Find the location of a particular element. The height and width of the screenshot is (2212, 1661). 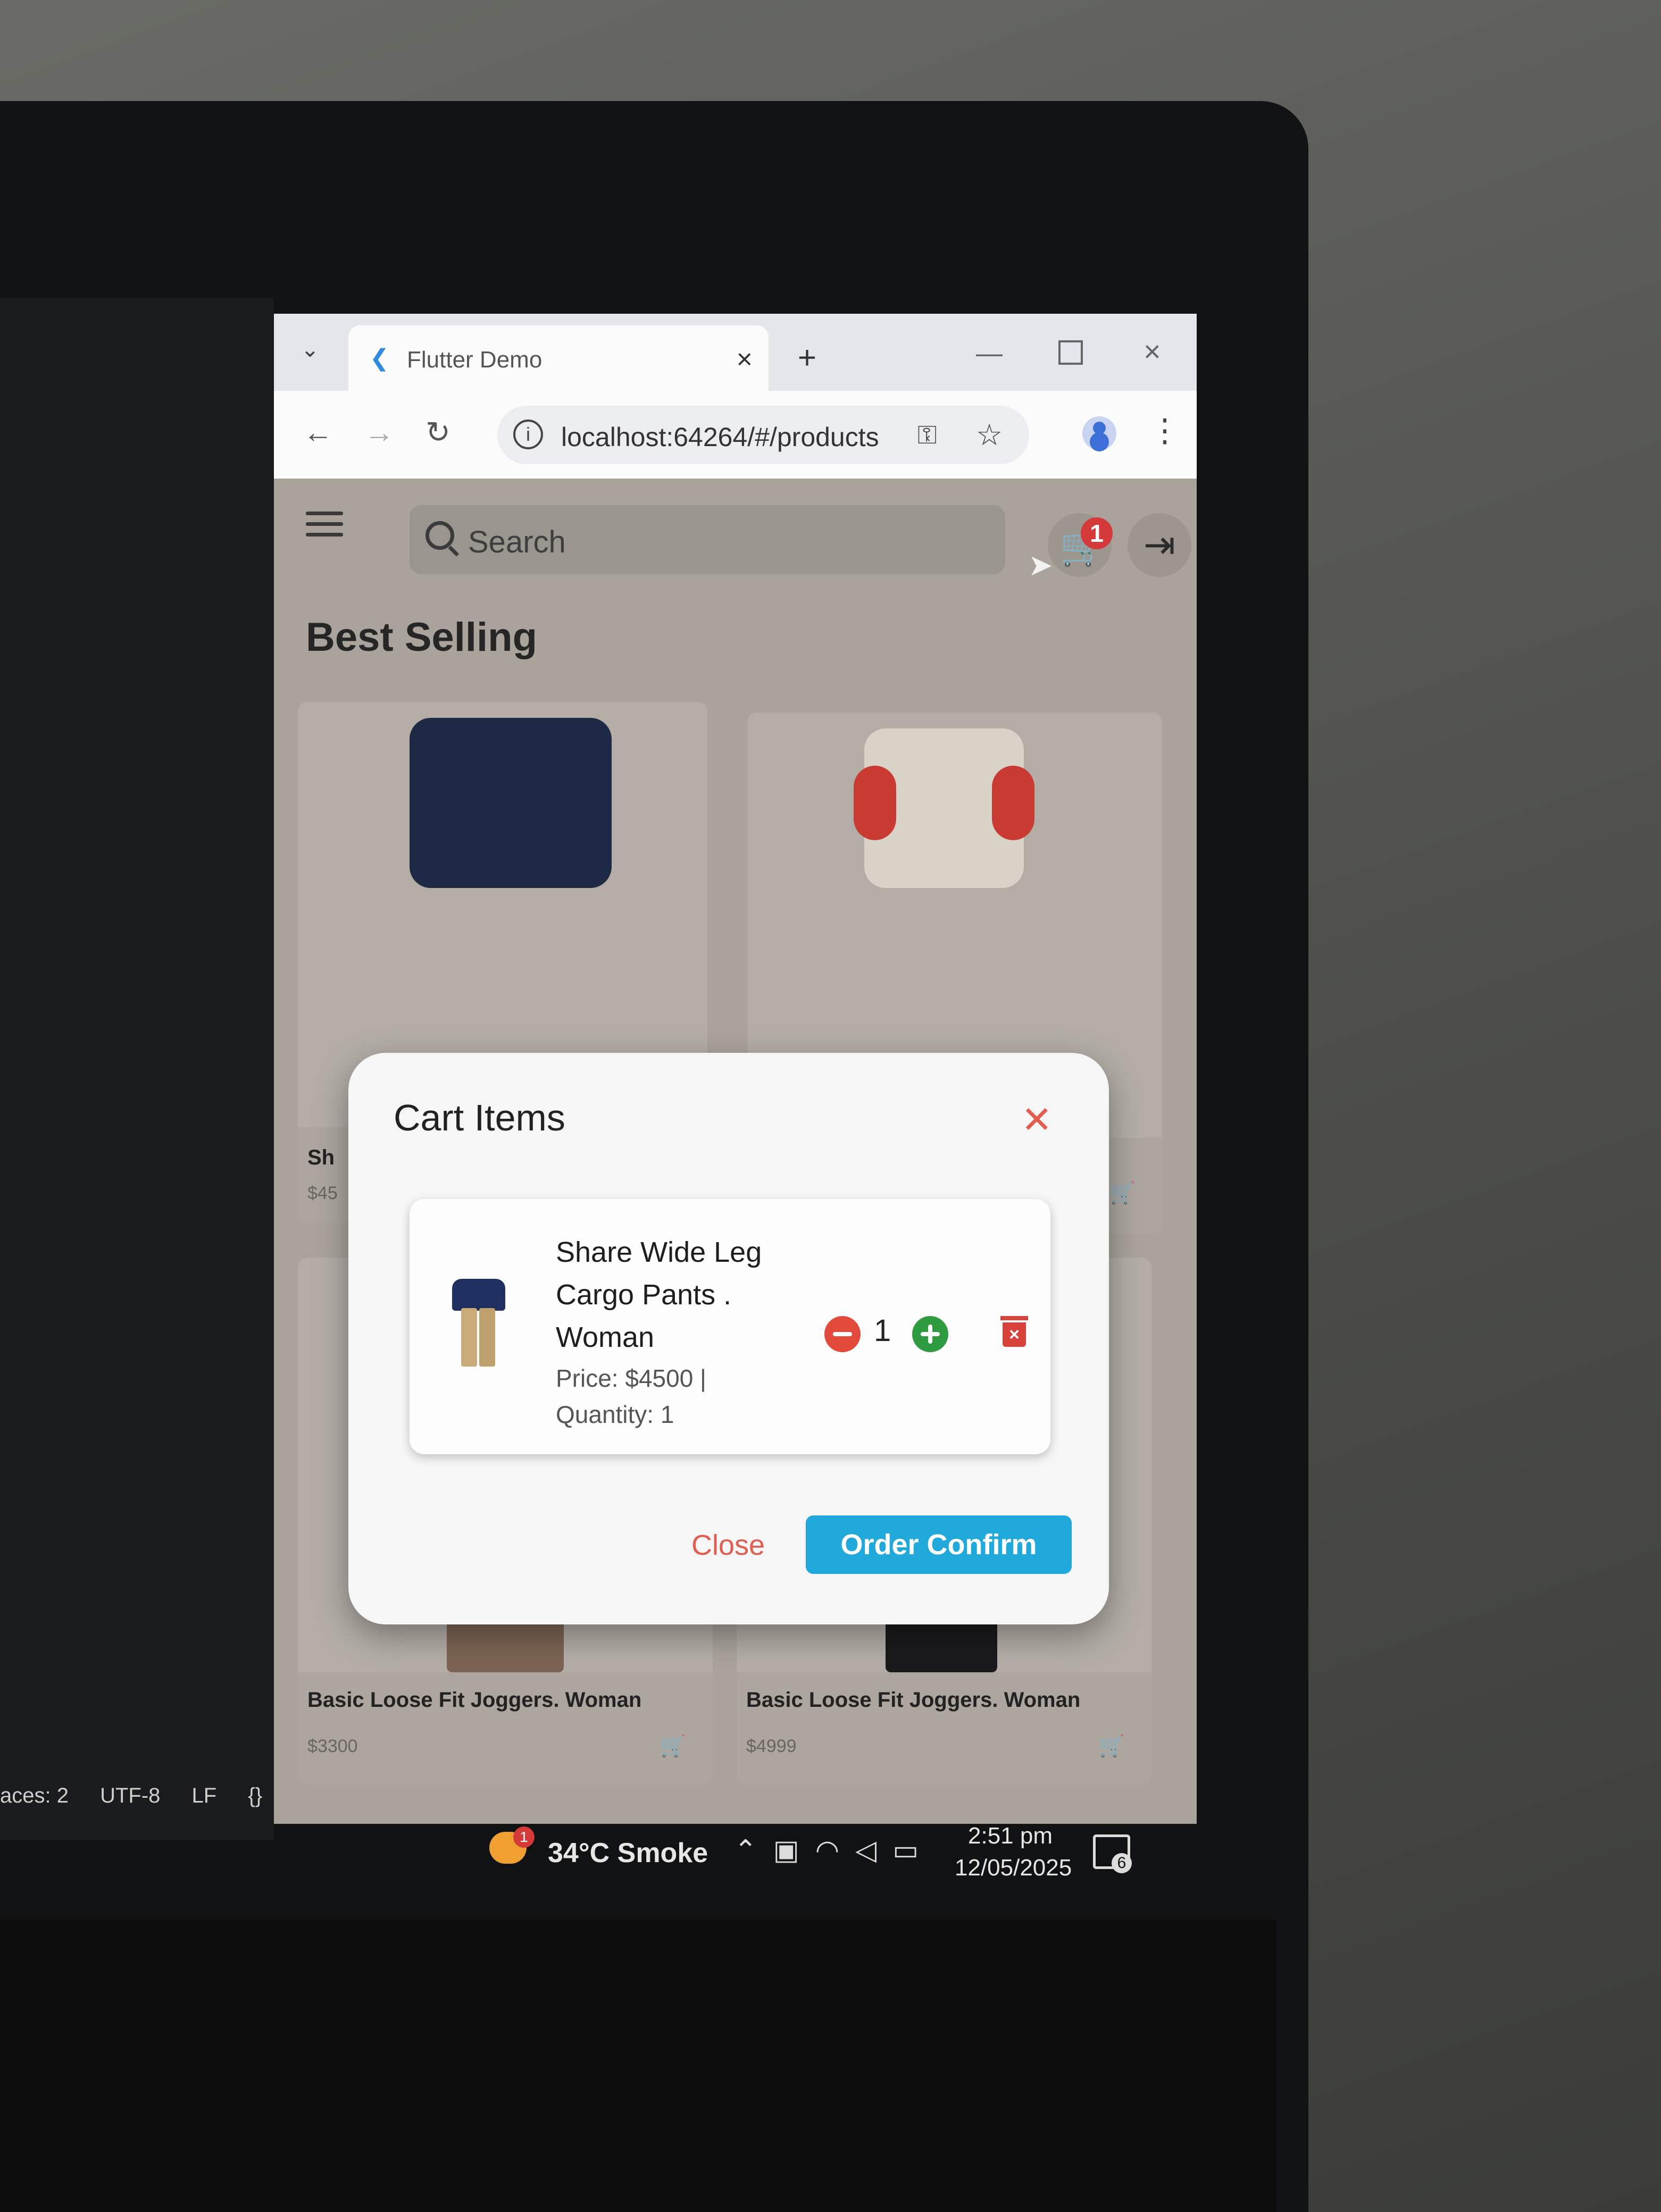

laptop-bezel-bottom is located at coordinates (638, 2066).